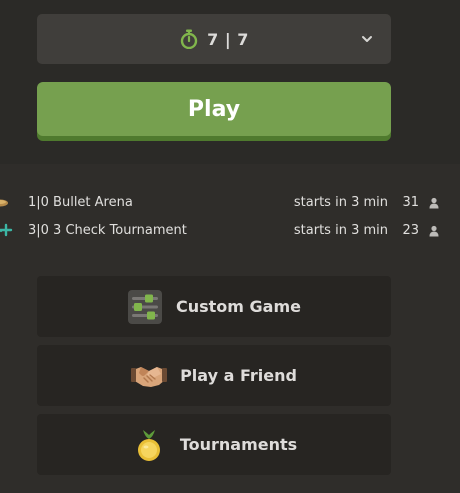 This screenshot has height=493, width=460. What do you see at coordinates (80, 202) in the screenshot?
I see `event-name: 1|0 Bullet Arena` at bounding box center [80, 202].